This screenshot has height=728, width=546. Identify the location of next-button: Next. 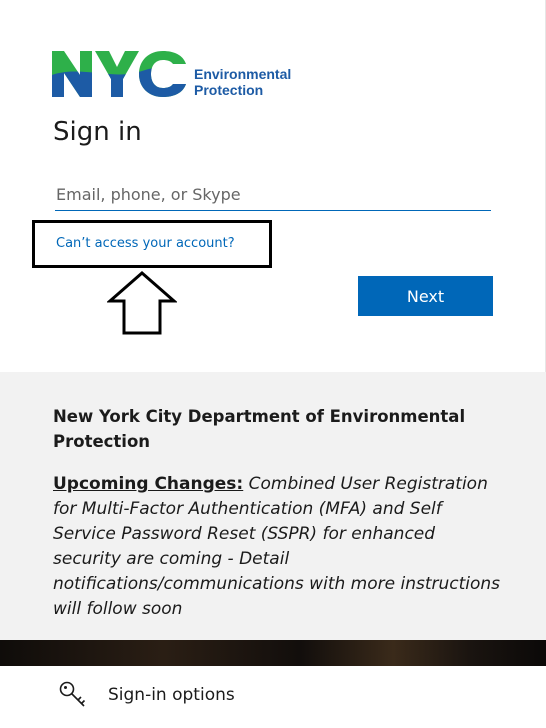
(425, 296).